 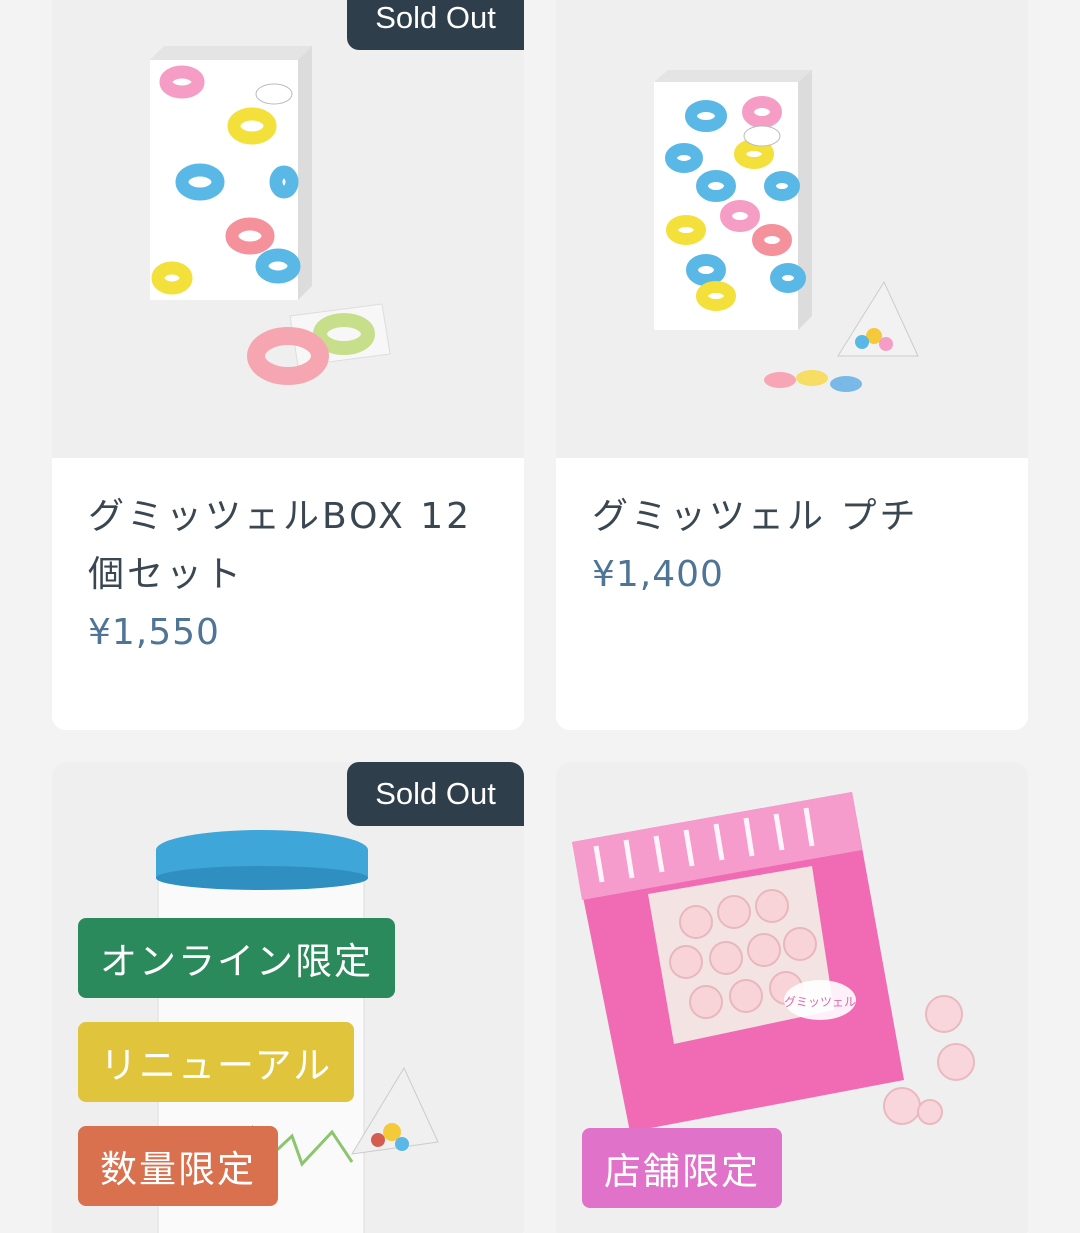 What do you see at coordinates (154, 632) in the screenshot?
I see `product-price: ¥1,550` at bounding box center [154, 632].